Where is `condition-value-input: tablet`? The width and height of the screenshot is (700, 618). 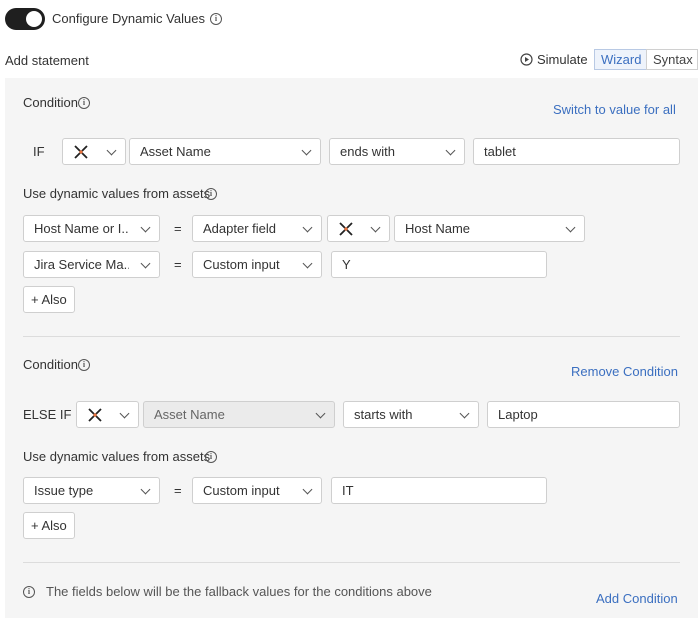 condition-value-input: tablet is located at coordinates (576, 151).